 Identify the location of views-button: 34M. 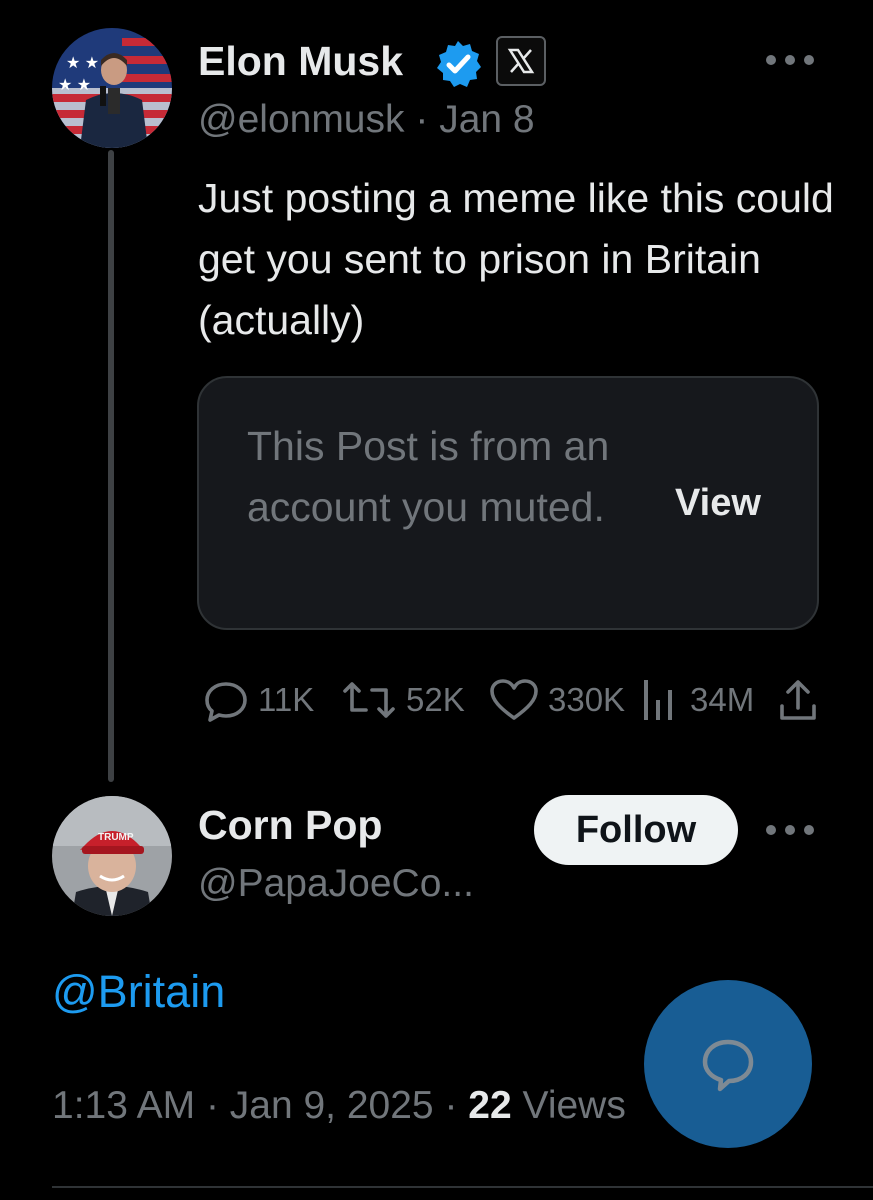
(696, 700).